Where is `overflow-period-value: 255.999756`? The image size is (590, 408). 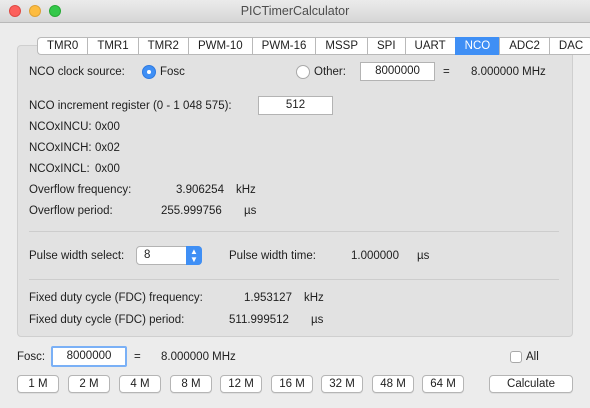
overflow-period-value: 255.999756 is located at coordinates (191, 211).